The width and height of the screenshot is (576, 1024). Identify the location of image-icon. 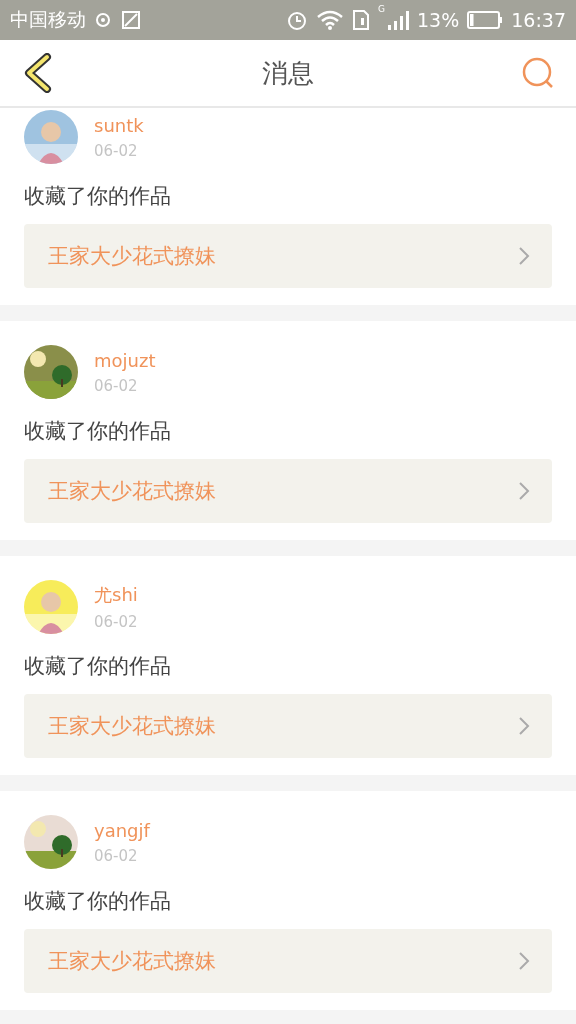
(131, 20).